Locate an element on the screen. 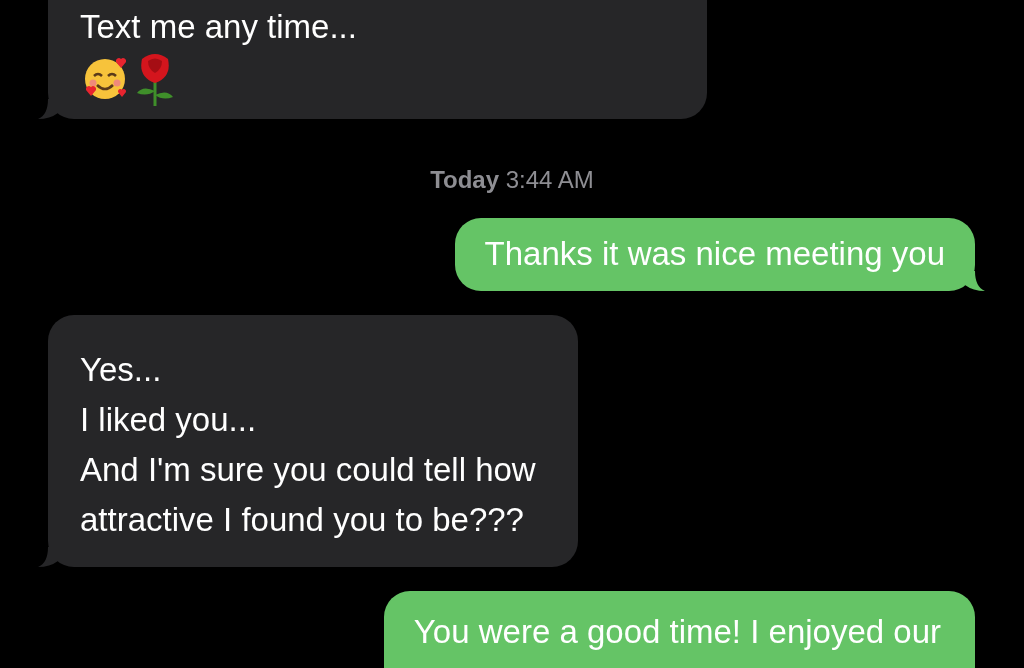 This screenshot has height=668, width=1024. message-timestamp: Today 3:44 AM is located at coordinates (512, 180).